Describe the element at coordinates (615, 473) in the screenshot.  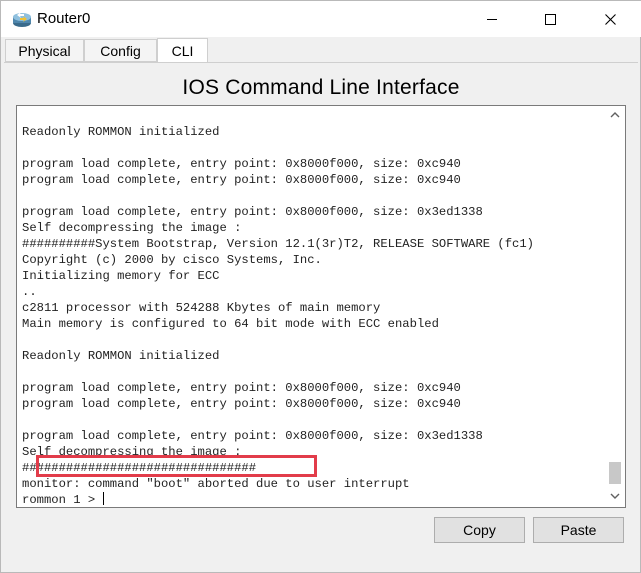
I see `scrollbar-thumb` at that location.